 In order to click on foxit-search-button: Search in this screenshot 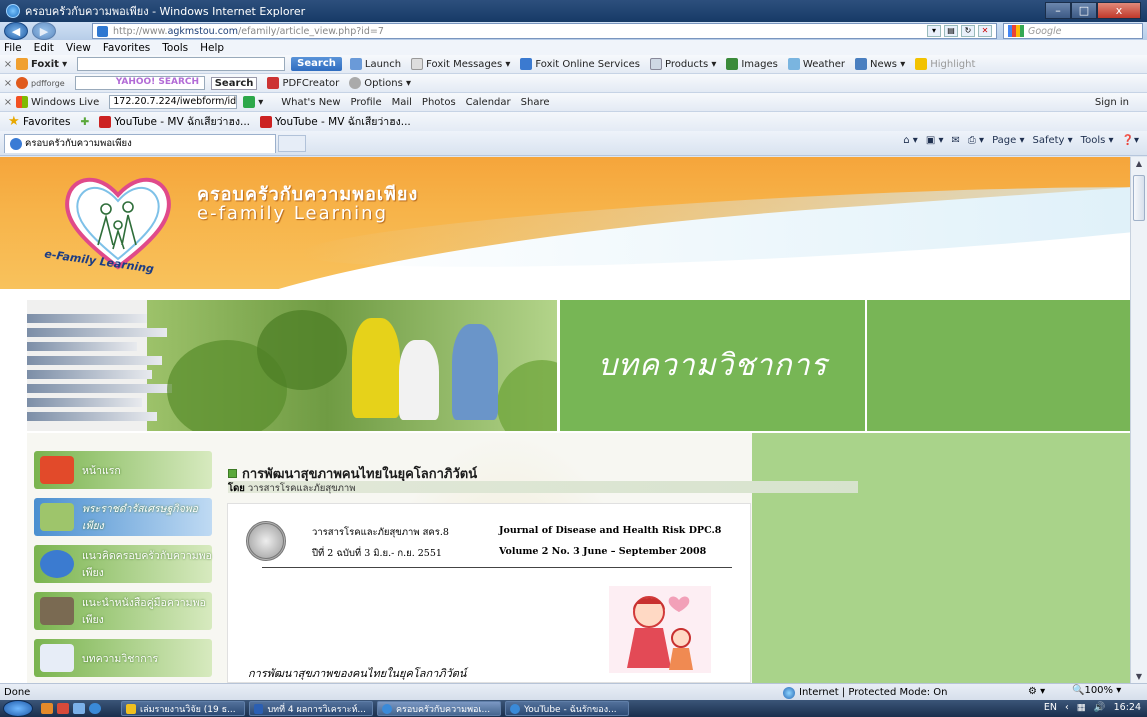, I will do `click(316, 64)`.